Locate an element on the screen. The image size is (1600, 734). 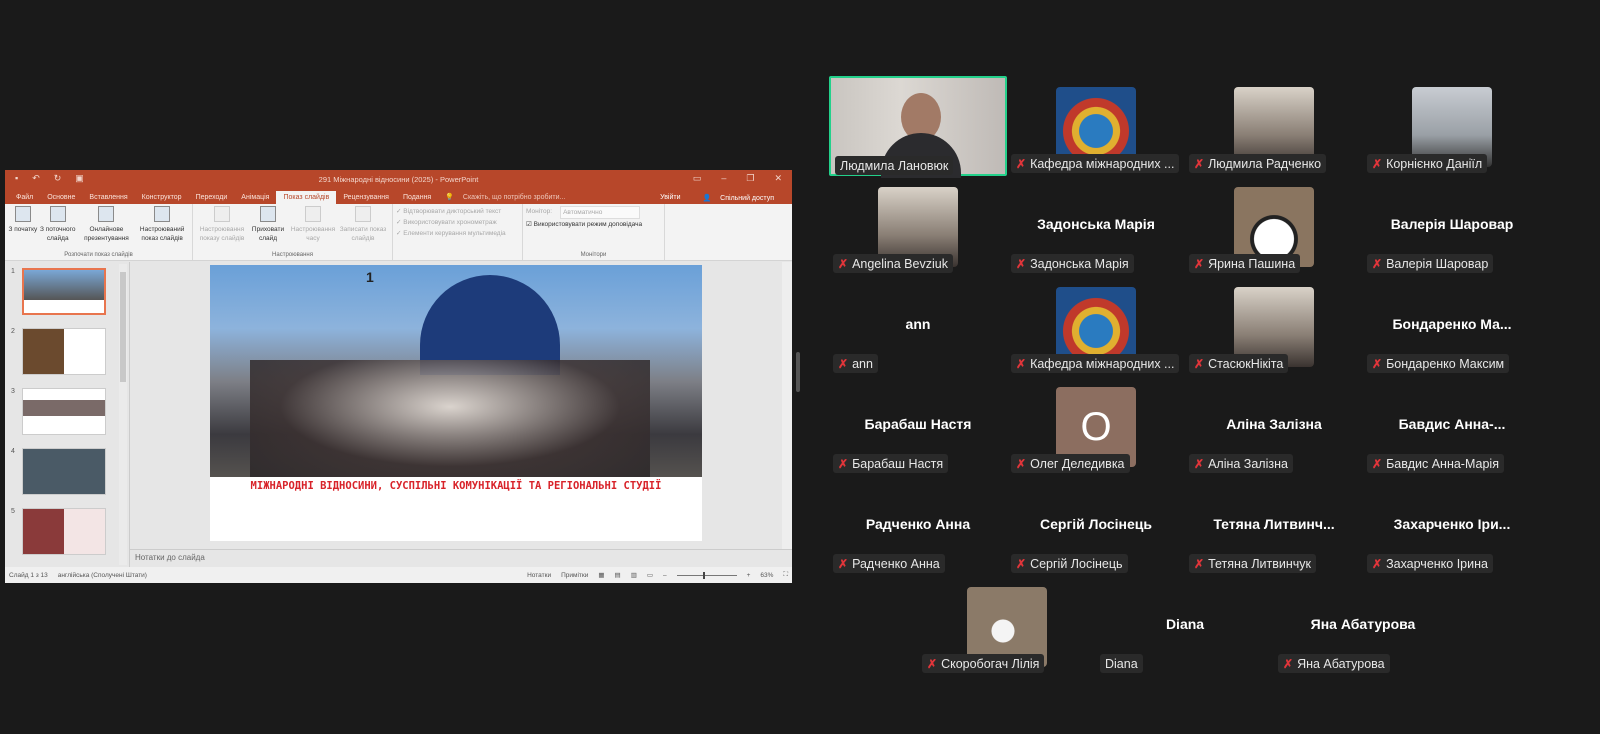
slide-thumbnails-pane: 1 2 3 4 5 is located at coordinates (67, 414).